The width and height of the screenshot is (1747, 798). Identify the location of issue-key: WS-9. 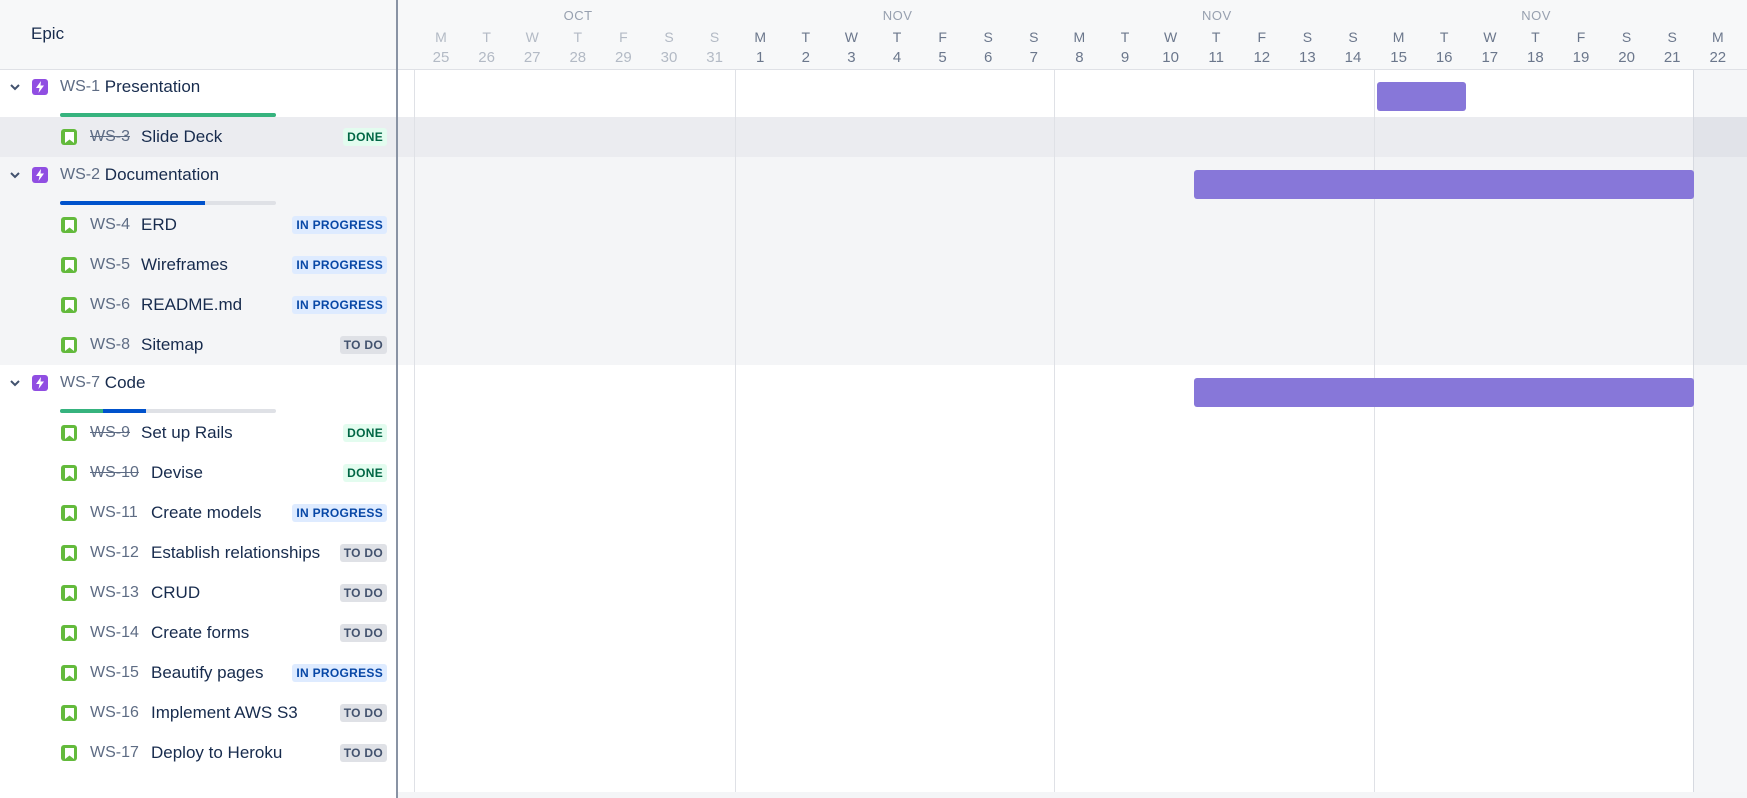
(110, 433).